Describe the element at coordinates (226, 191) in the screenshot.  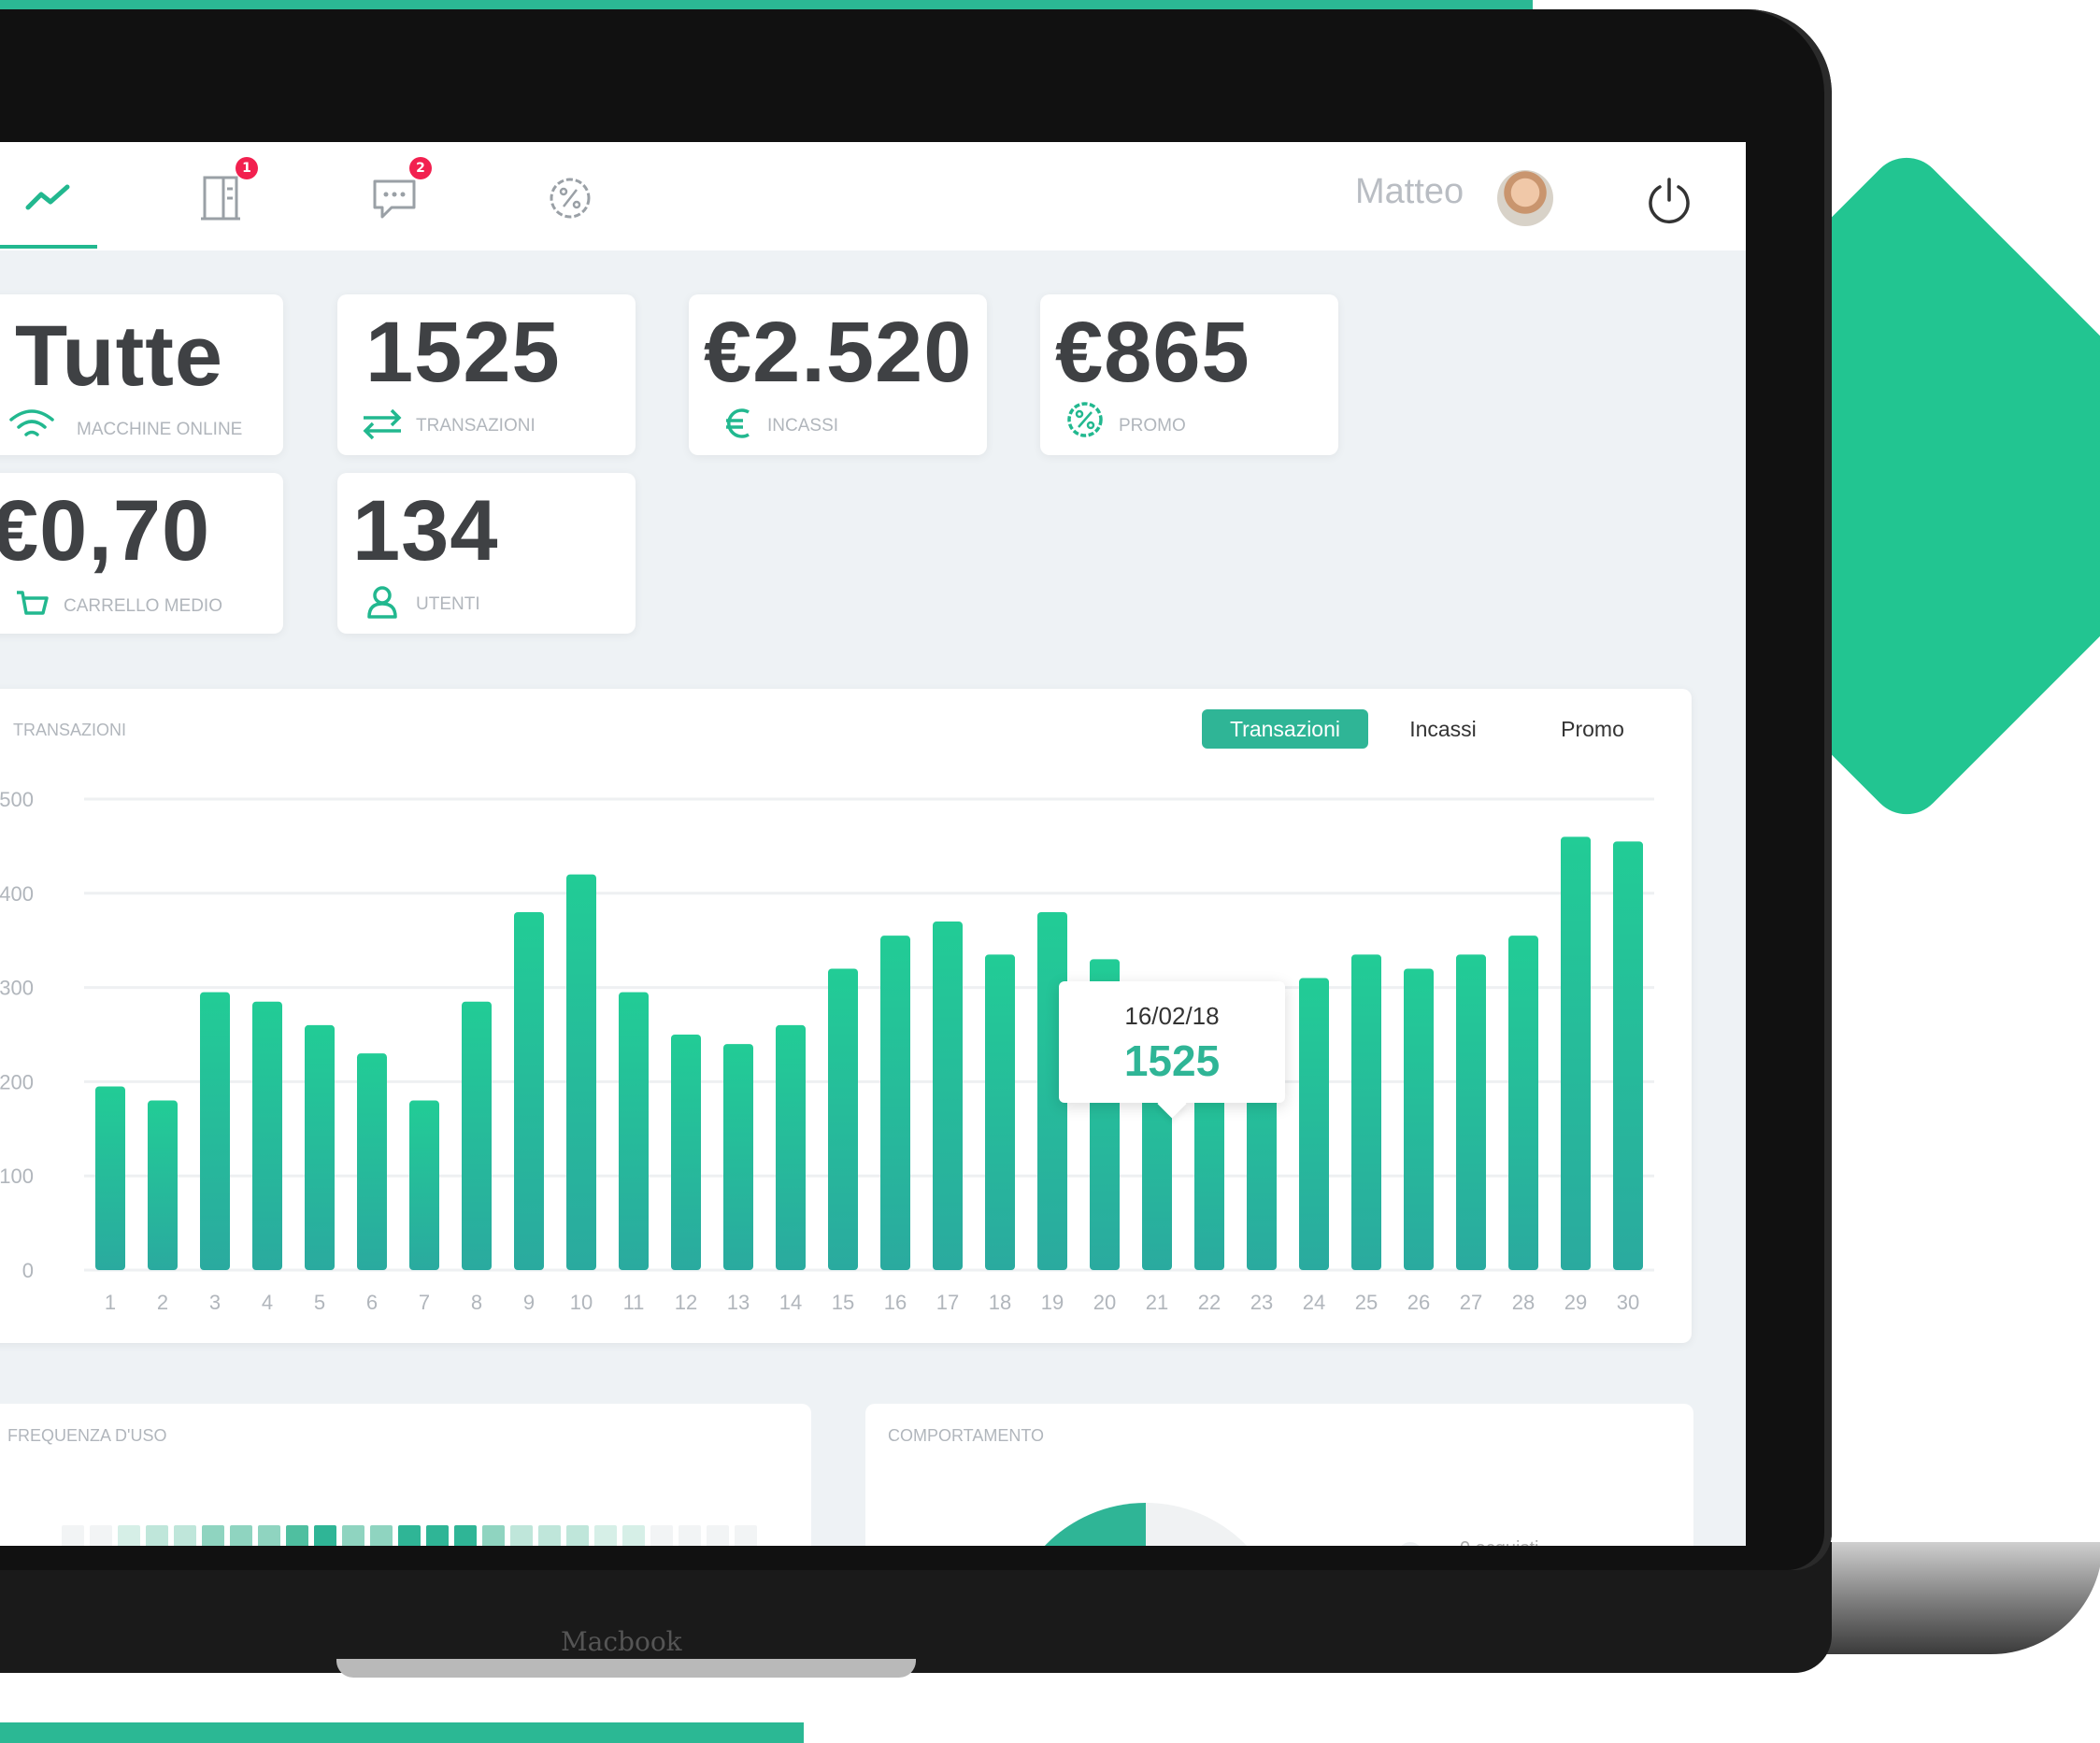
I see `nav-machines: 1` at that location.